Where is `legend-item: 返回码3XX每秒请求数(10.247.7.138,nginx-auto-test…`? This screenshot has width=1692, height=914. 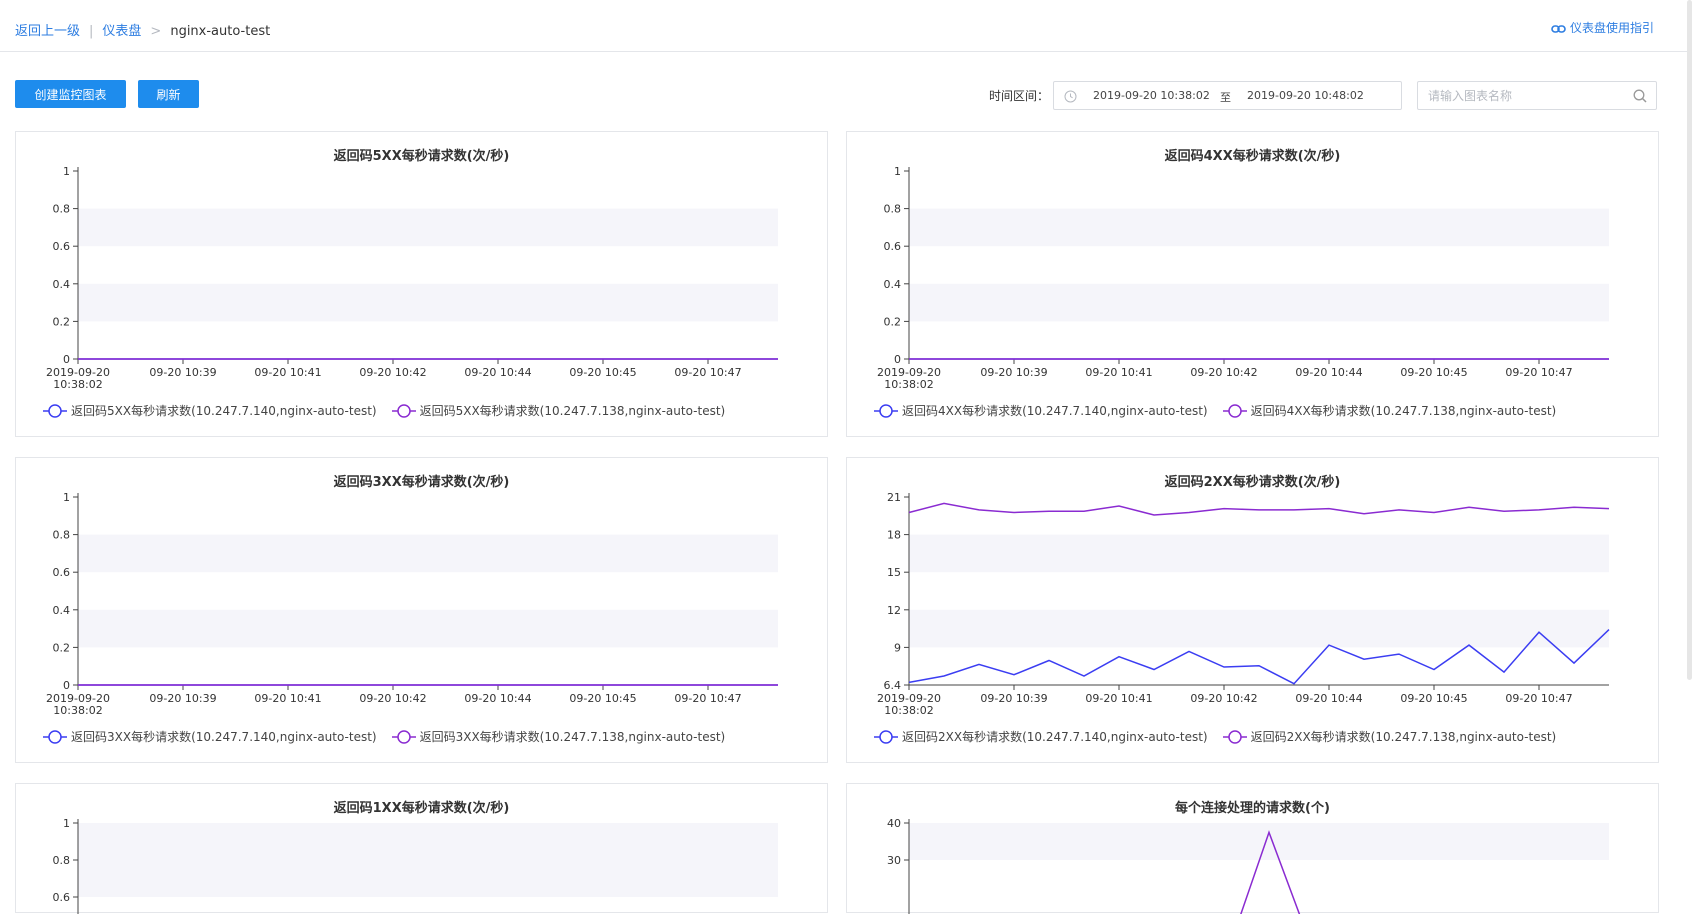 legend-item: 返回码3XX每秒请求数(10.247.7.138,nginx-auto-test… is located at coordinates (558, 736).